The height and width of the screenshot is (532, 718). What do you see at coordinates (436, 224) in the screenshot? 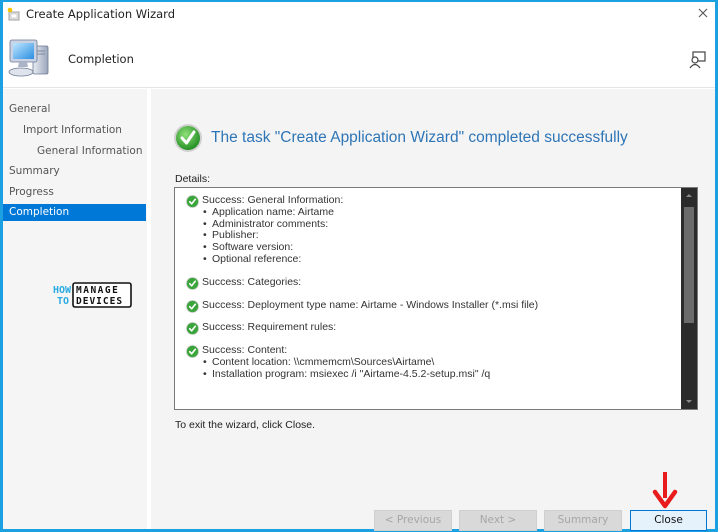
I see `details-entry-item: Administrator comments:` at bounding box center [436, 224].